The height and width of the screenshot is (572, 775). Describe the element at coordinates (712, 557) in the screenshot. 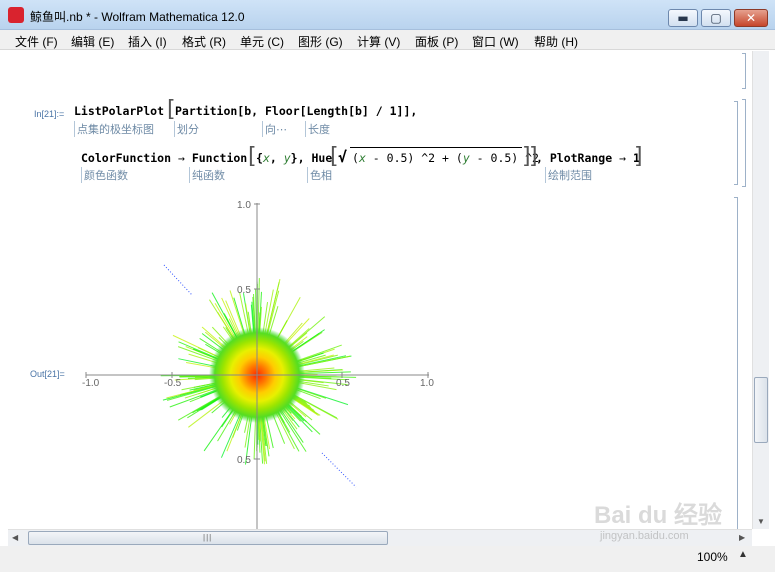

I see `zoom-level: 100%` at that location.